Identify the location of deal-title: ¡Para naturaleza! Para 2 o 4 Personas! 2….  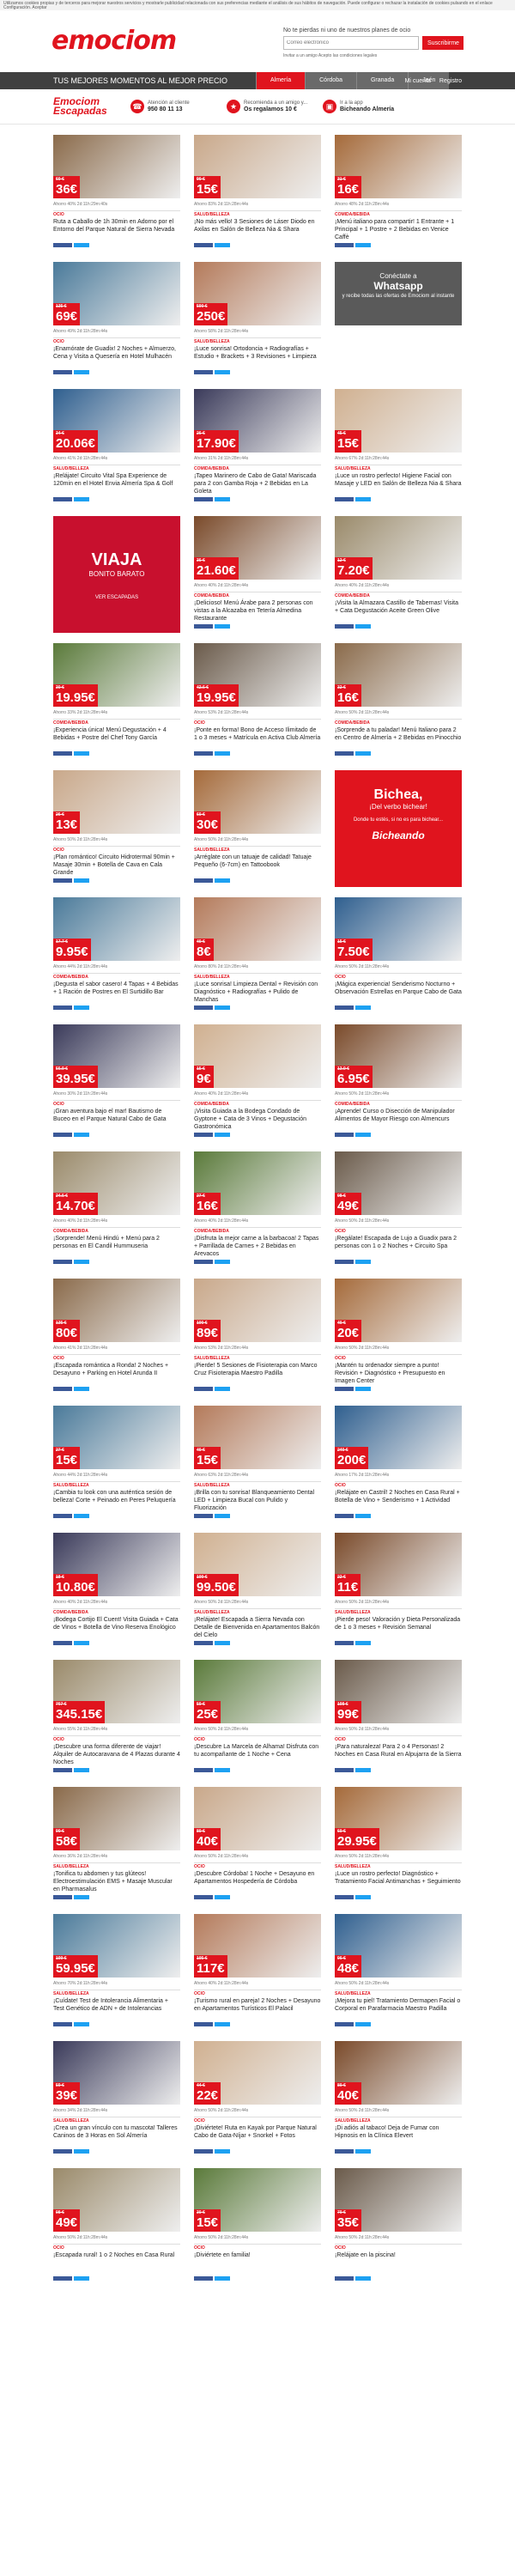
(398, 1751).